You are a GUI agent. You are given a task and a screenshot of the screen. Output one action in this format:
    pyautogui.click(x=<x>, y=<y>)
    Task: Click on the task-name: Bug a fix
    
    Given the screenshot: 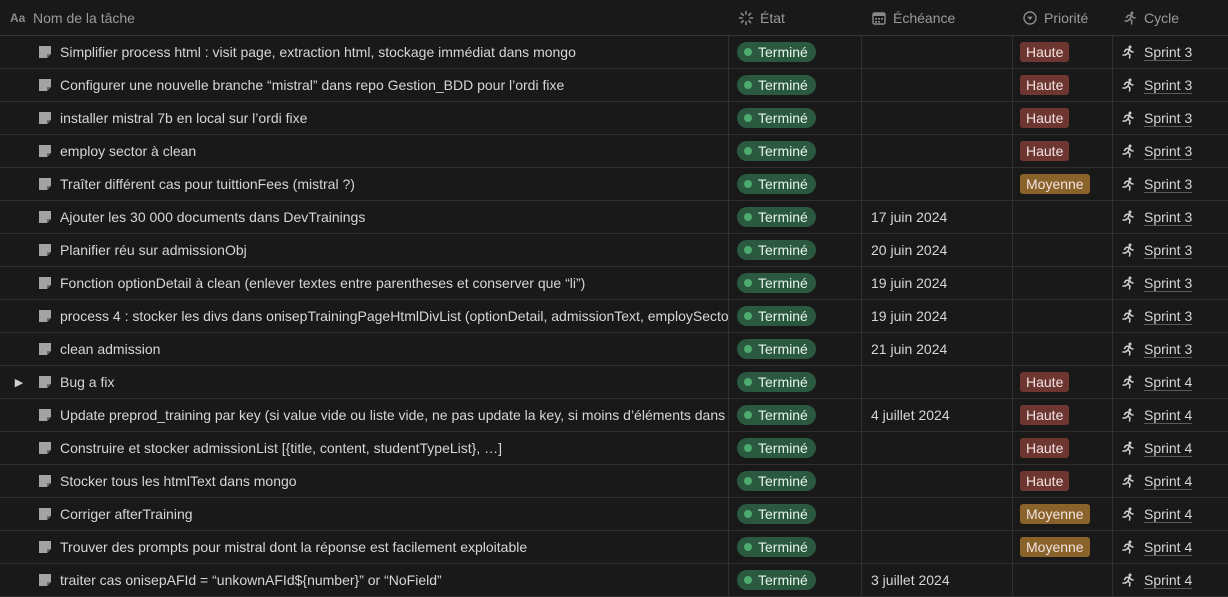 What is the action you would take?
    pyautogui.click(x=87, y=382)
    